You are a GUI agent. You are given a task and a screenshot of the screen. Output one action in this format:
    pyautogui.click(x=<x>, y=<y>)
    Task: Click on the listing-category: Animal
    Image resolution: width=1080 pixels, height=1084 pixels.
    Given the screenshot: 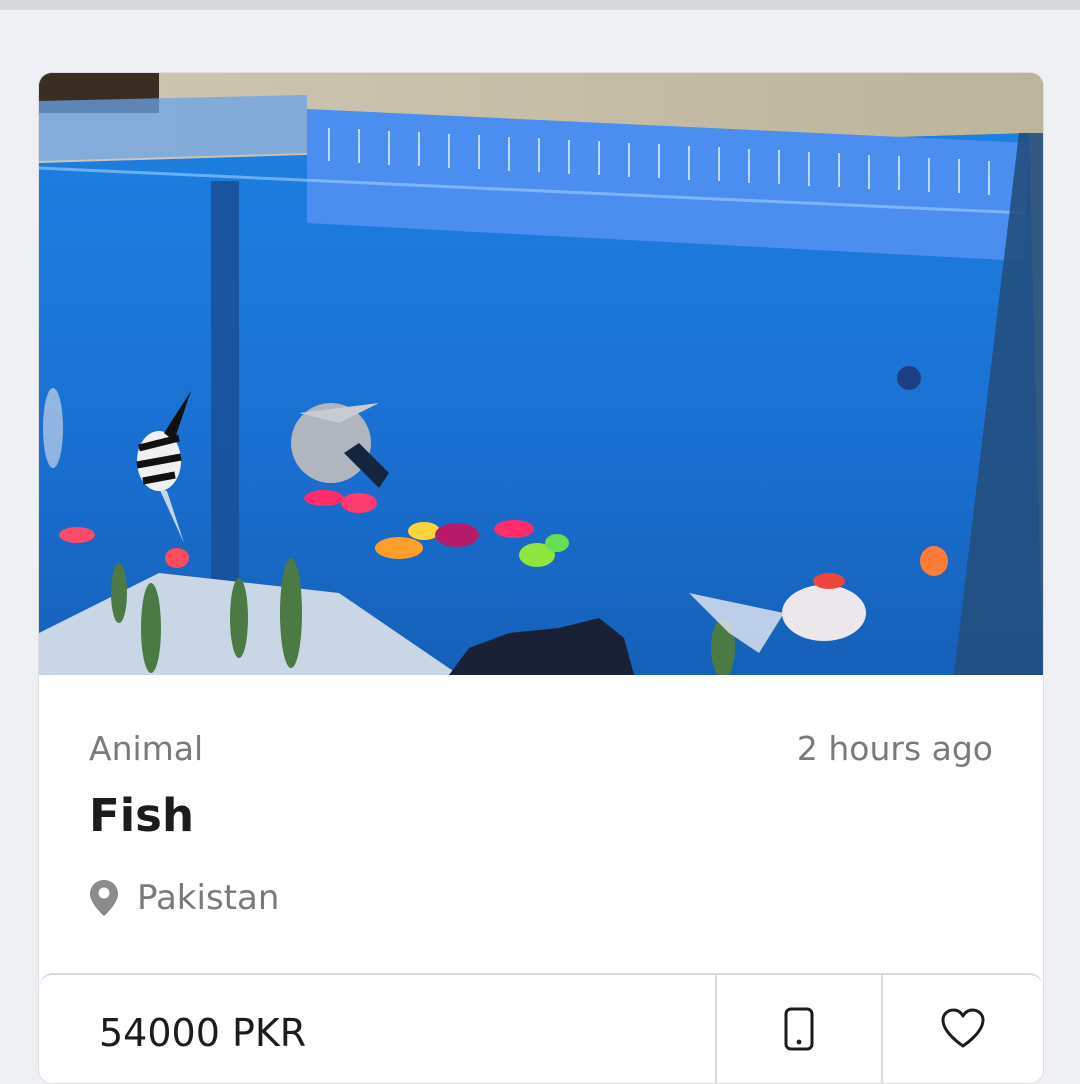 What is the action you would take?
    pyautogui.click(x=146, y=748)
    